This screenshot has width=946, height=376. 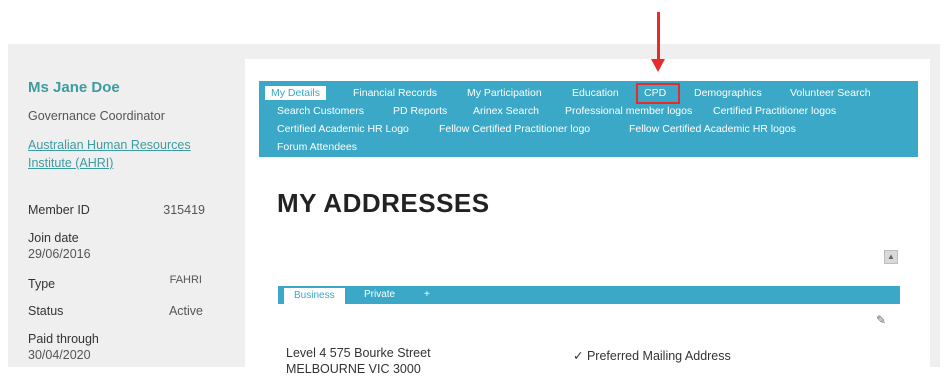 I want to click on member-role: Governance Coordinator, so click(x=96, y=116).